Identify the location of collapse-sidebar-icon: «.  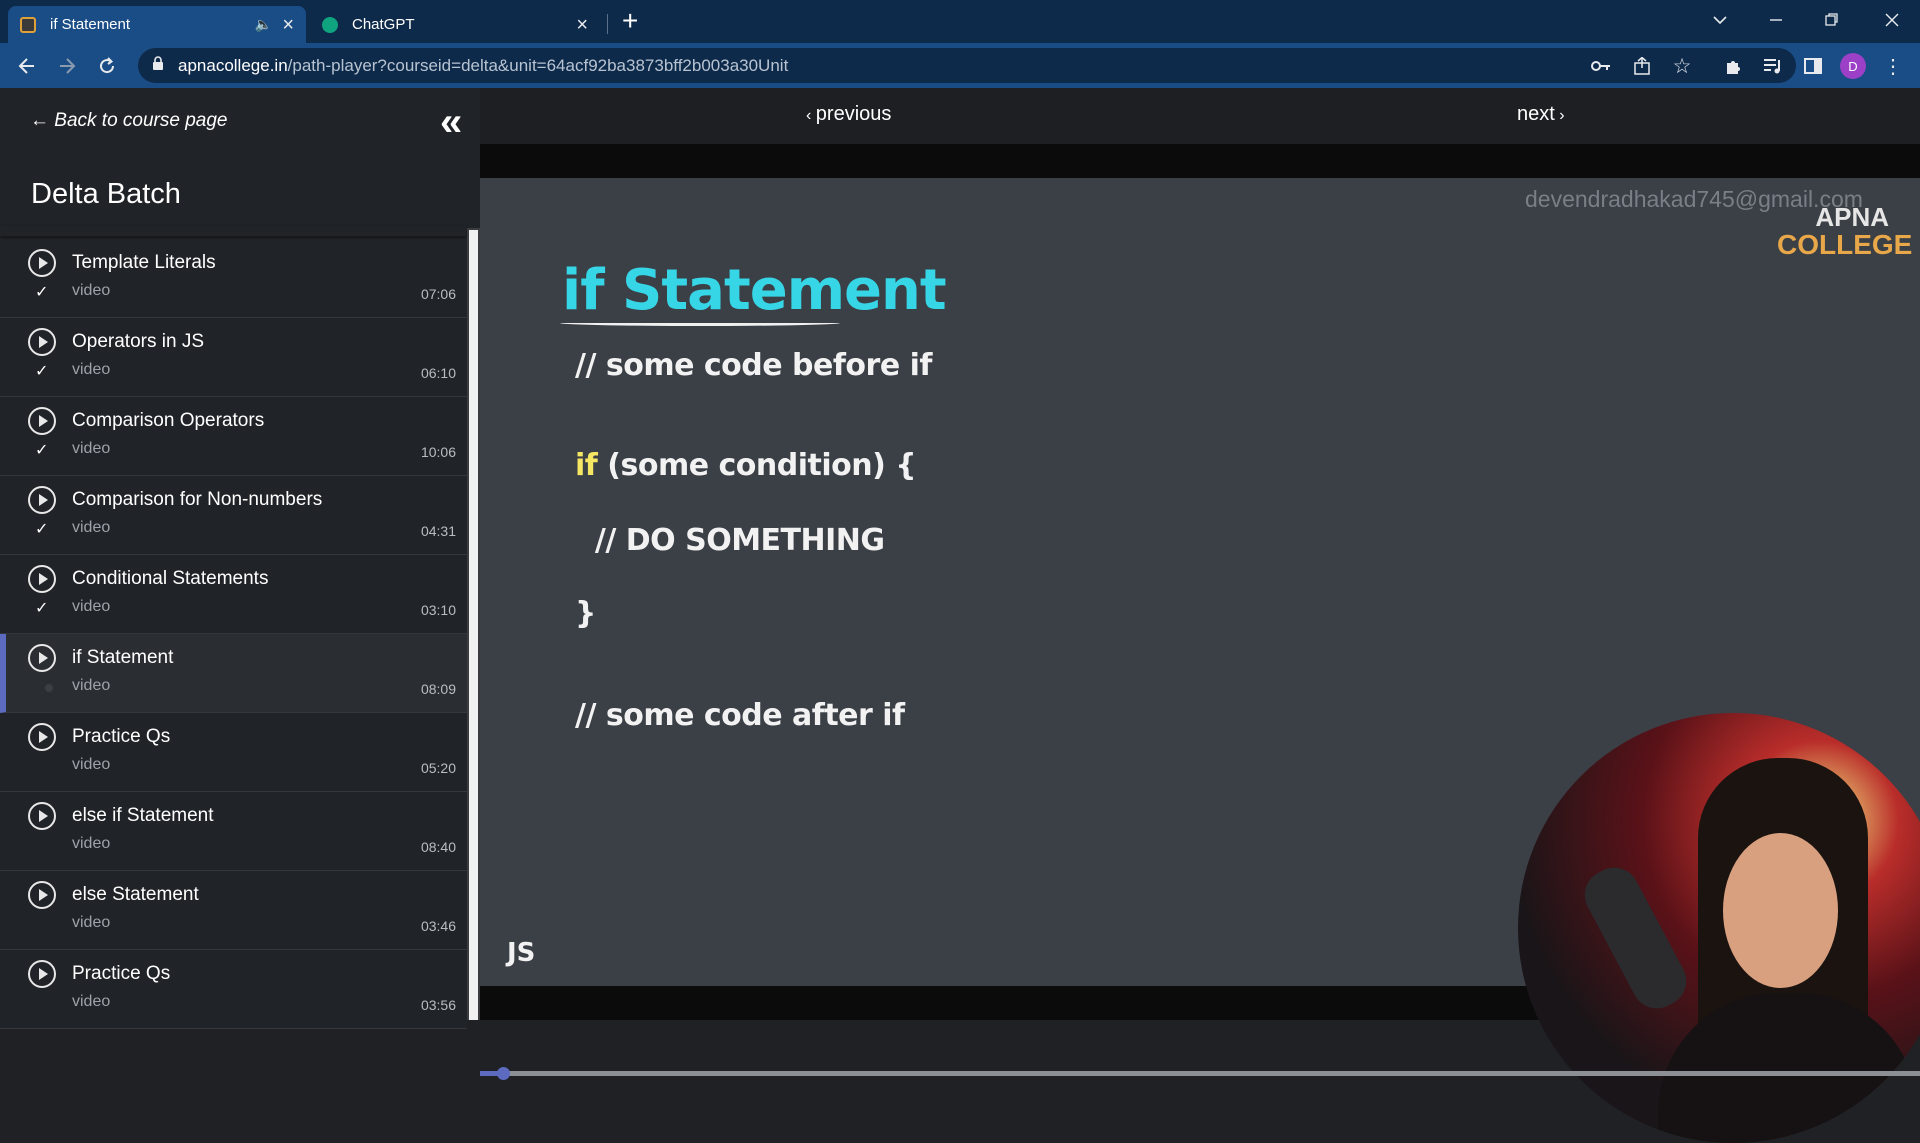
(451, 122).